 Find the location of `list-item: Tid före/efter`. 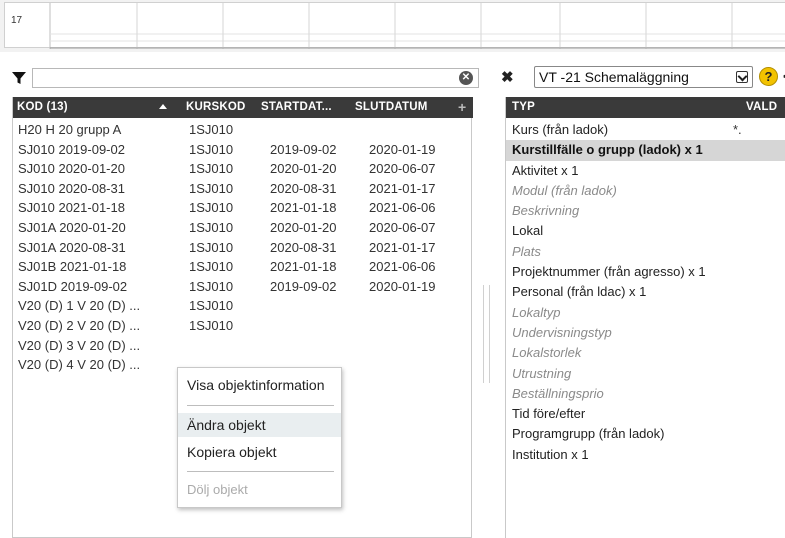

list-item: Tid före/efter is located at coordinates (645, 414).